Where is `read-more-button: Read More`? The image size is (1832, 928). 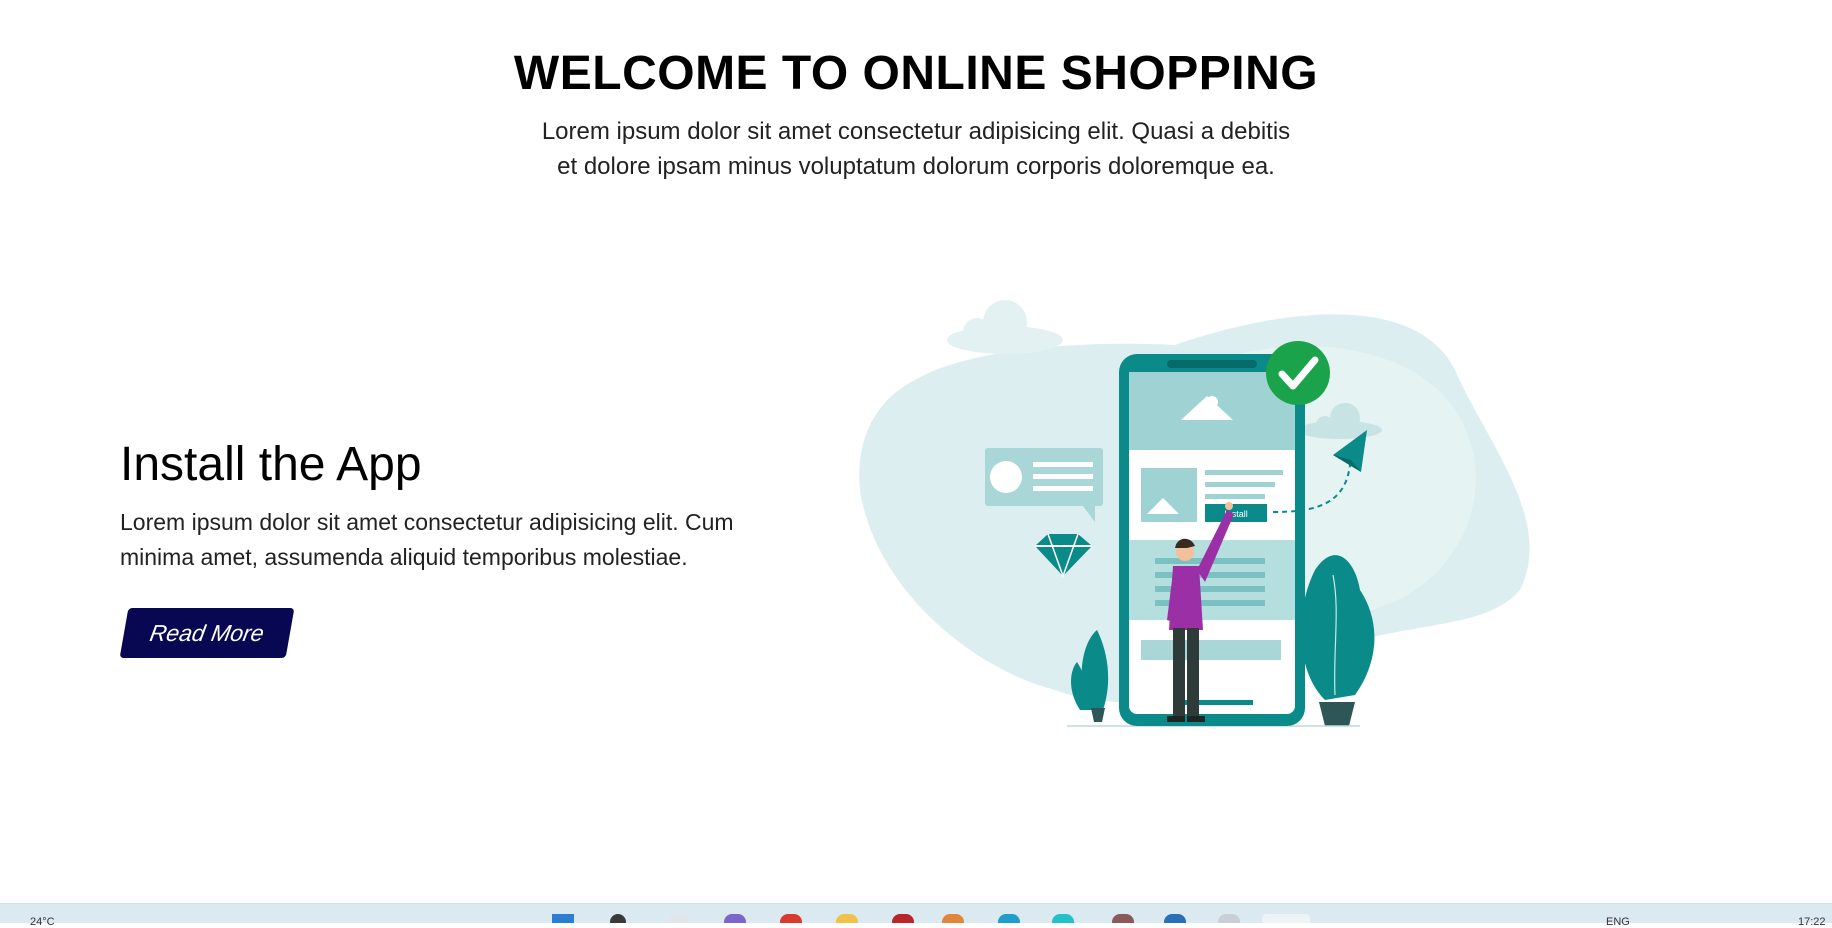
read-more-button: Read More is located at coordinates (207, 633).